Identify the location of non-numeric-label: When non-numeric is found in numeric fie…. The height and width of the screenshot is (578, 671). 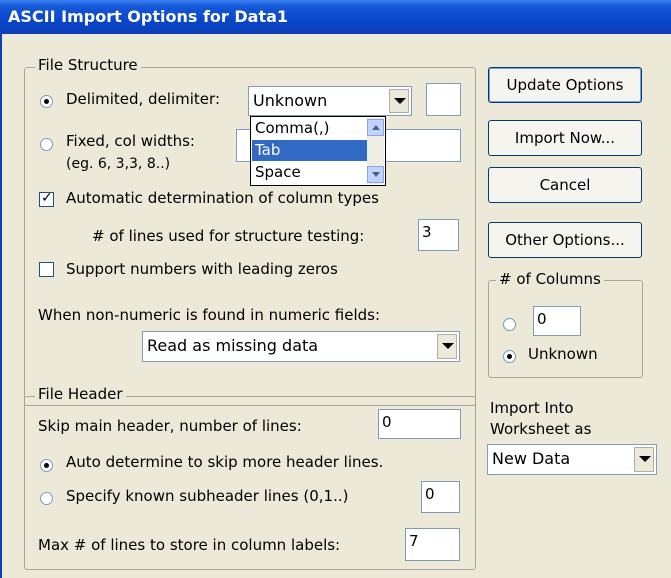
(209, 315).